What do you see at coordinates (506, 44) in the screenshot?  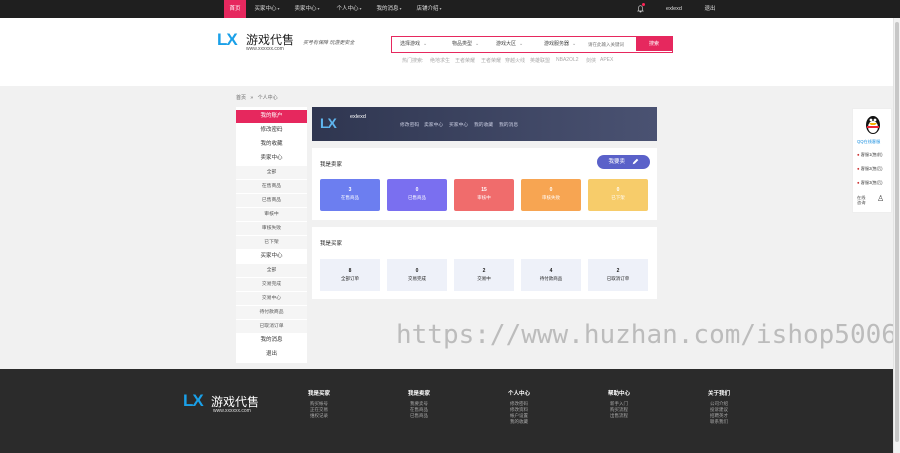 I see `select-label: 游戏大区` at bounding box center [506, 44].